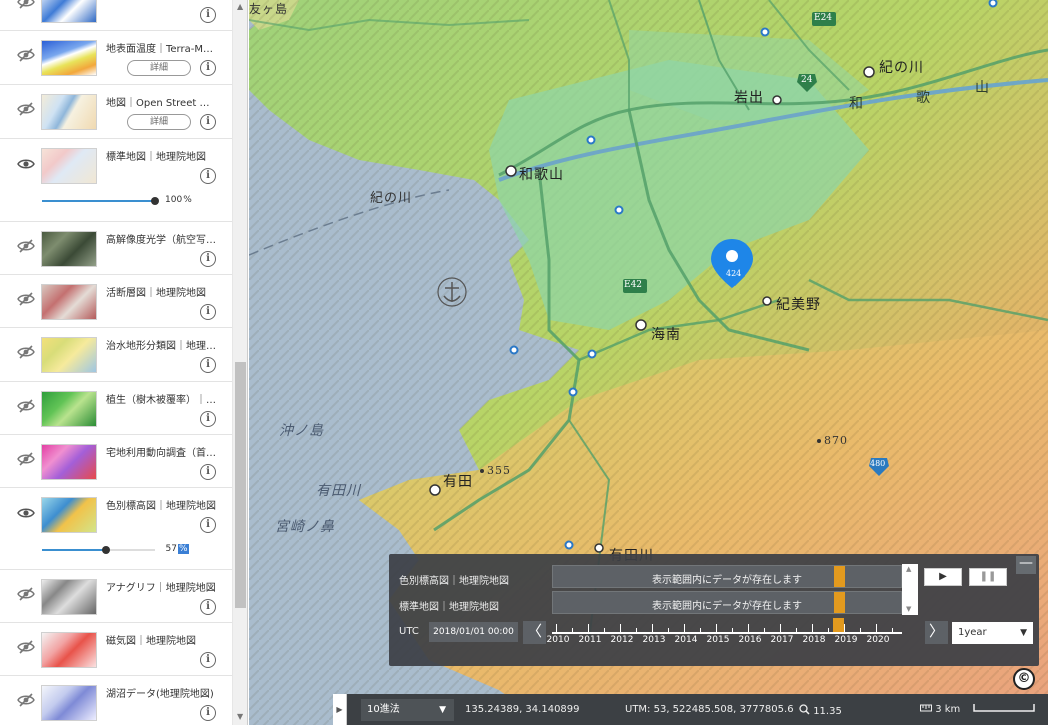 Image resolution: width=1048 pixels, height=725 pixels. I want to click on layer-item: 標準地図｜地理院地図 i 100%, so click(116, 180).